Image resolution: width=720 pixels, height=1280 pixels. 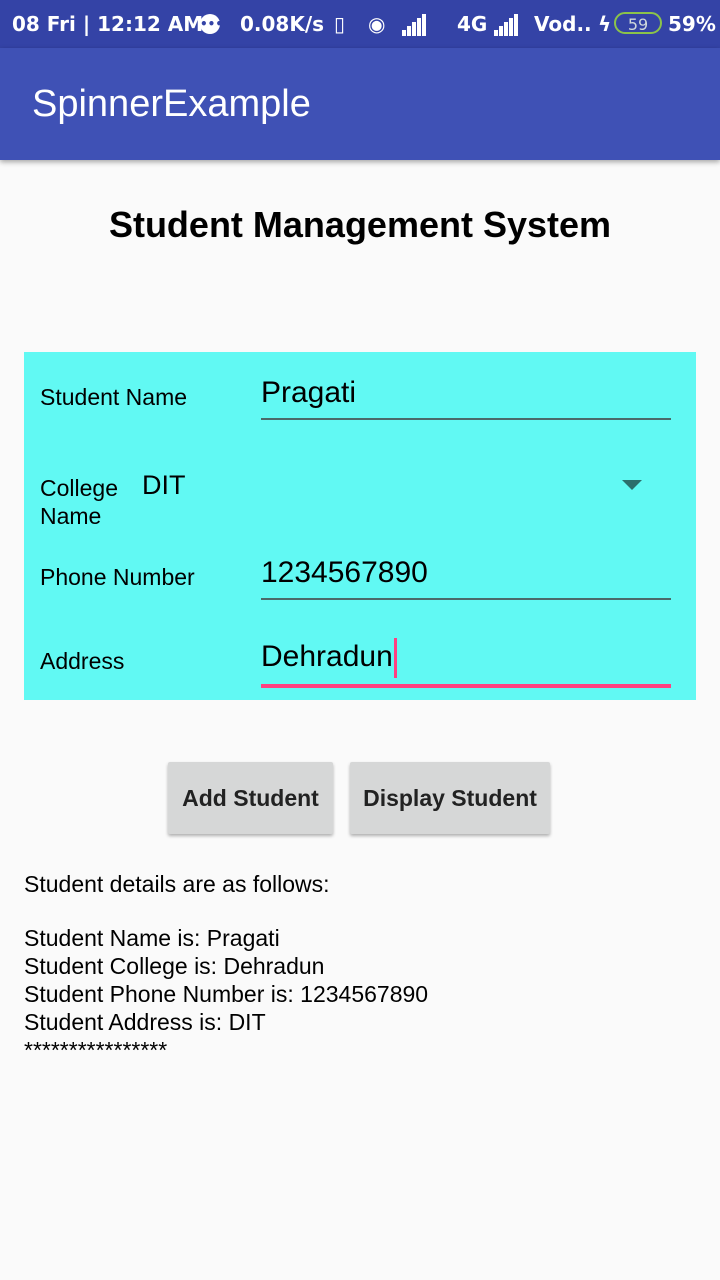 What do you see at coordinates (250, 798) in the screenshot?
I see `add-student-button: Add Student` at bounding box center [250, 798].